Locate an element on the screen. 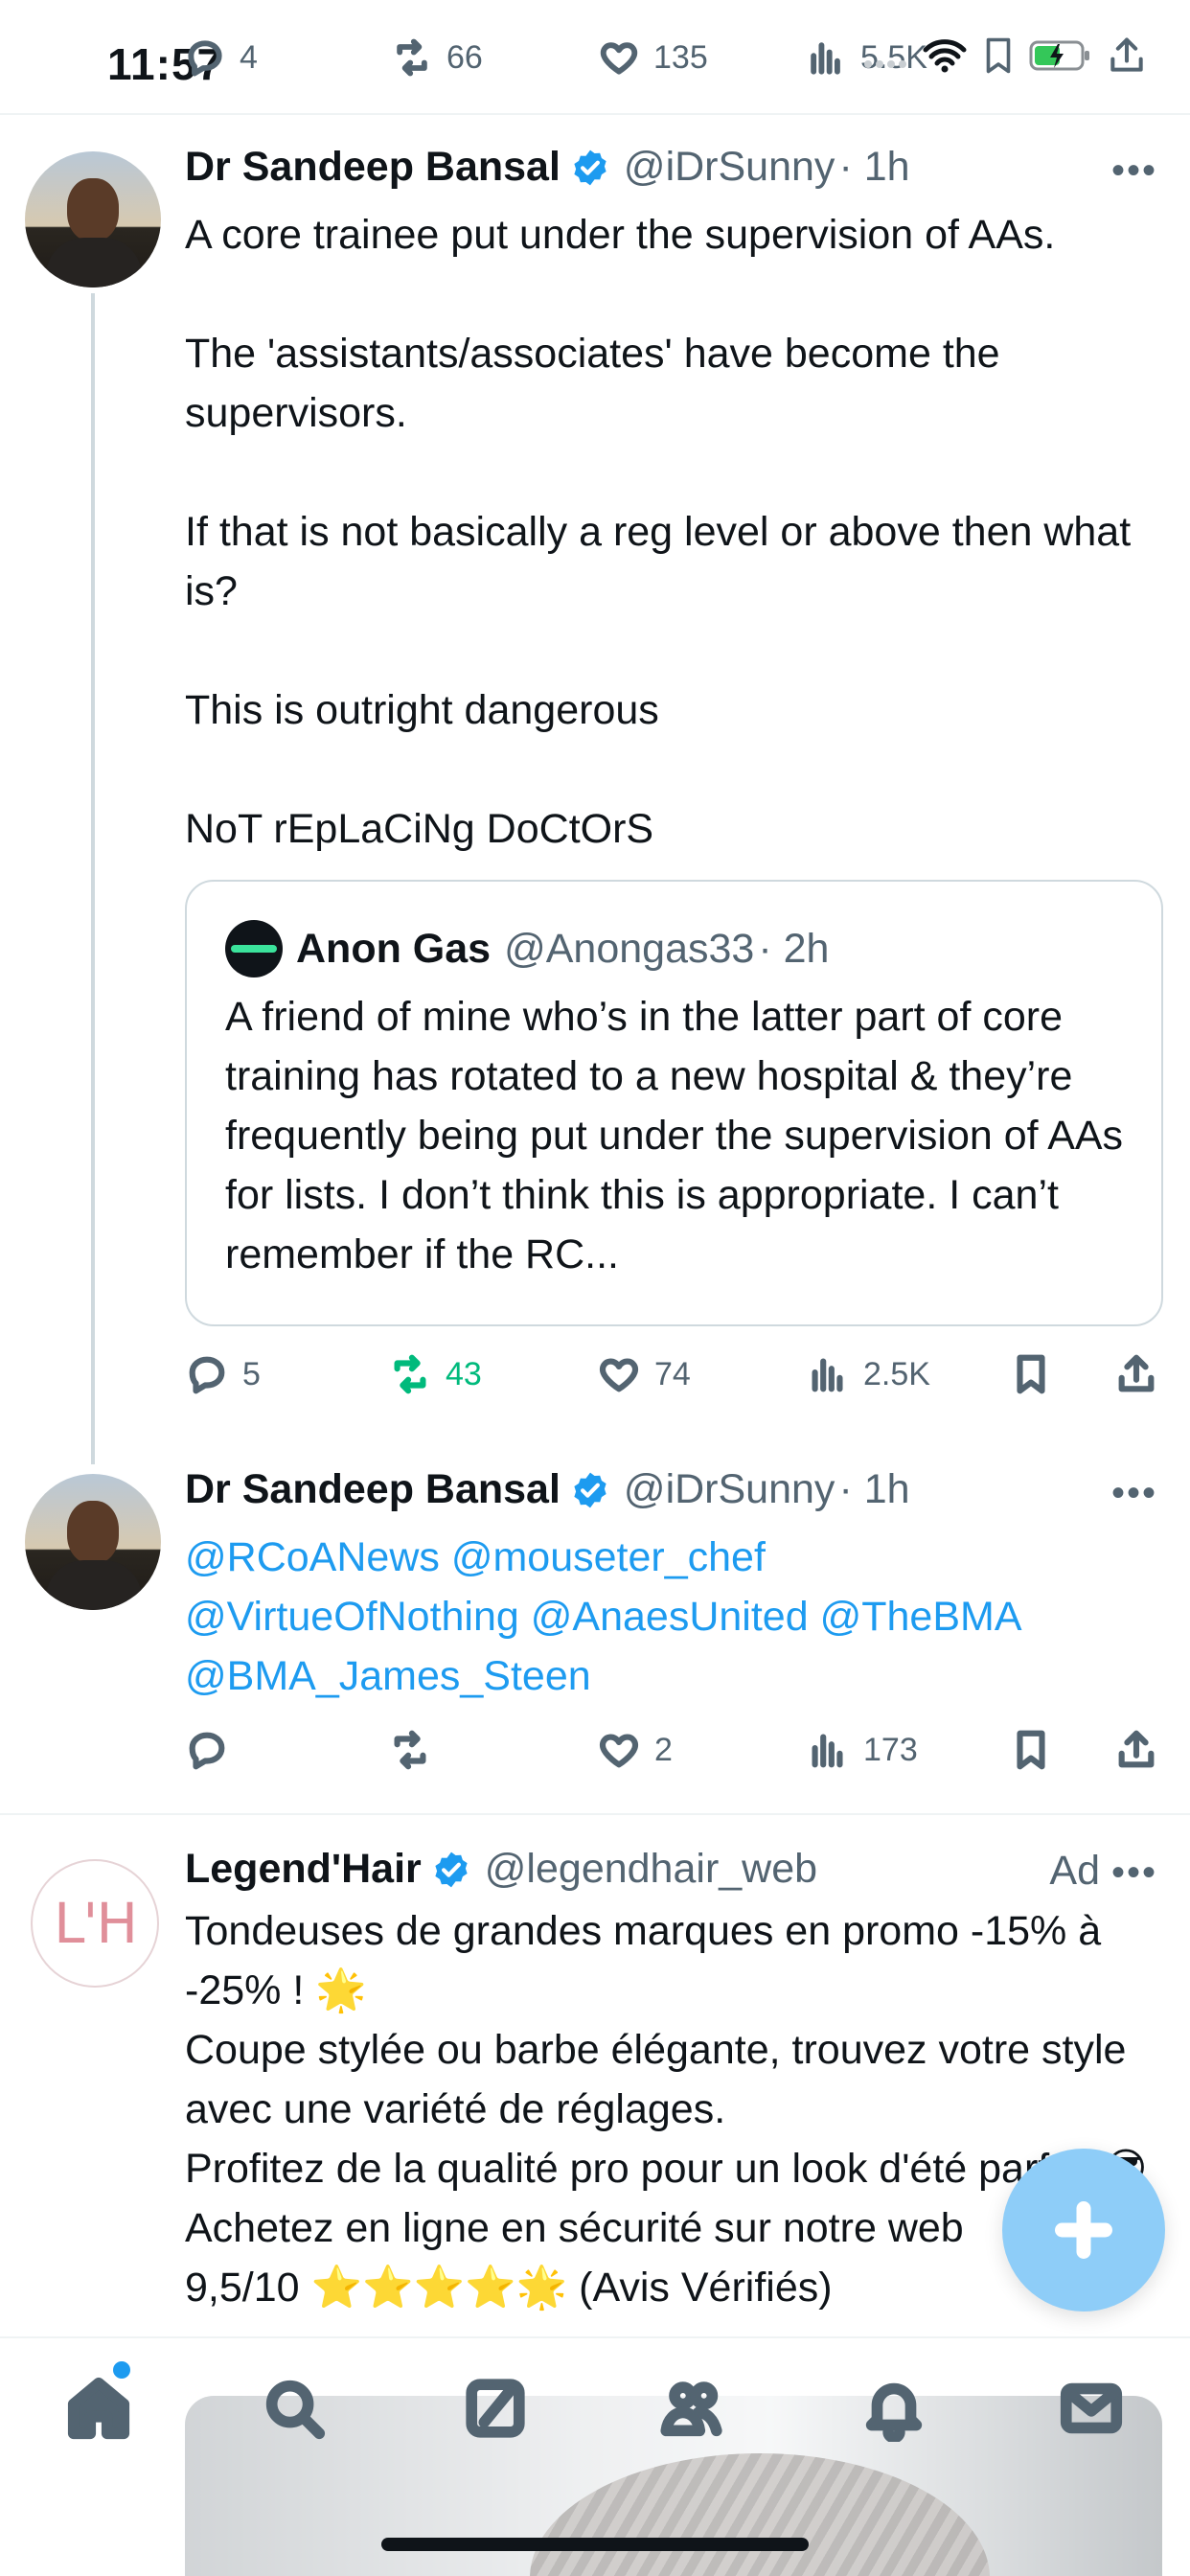 The width and height of the screenshot is (1190, 2576). search-icon is located at coordinates (295, 2410).